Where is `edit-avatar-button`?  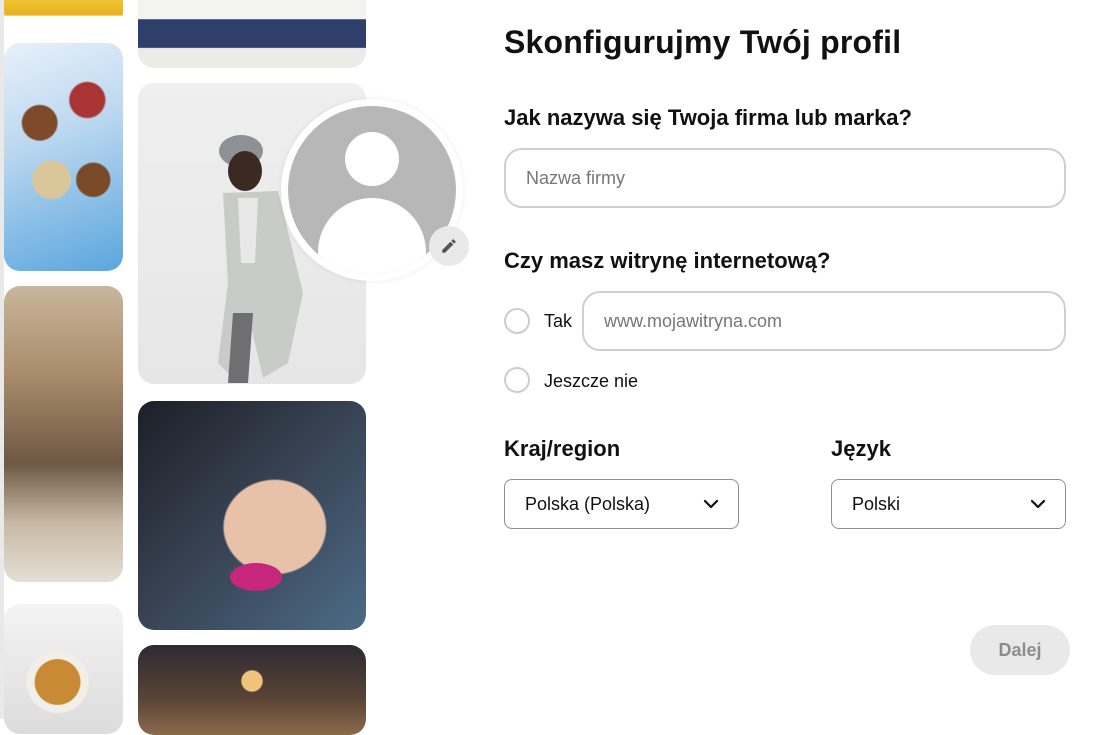
edit-avatar-button is located at coordinates (449, 246).